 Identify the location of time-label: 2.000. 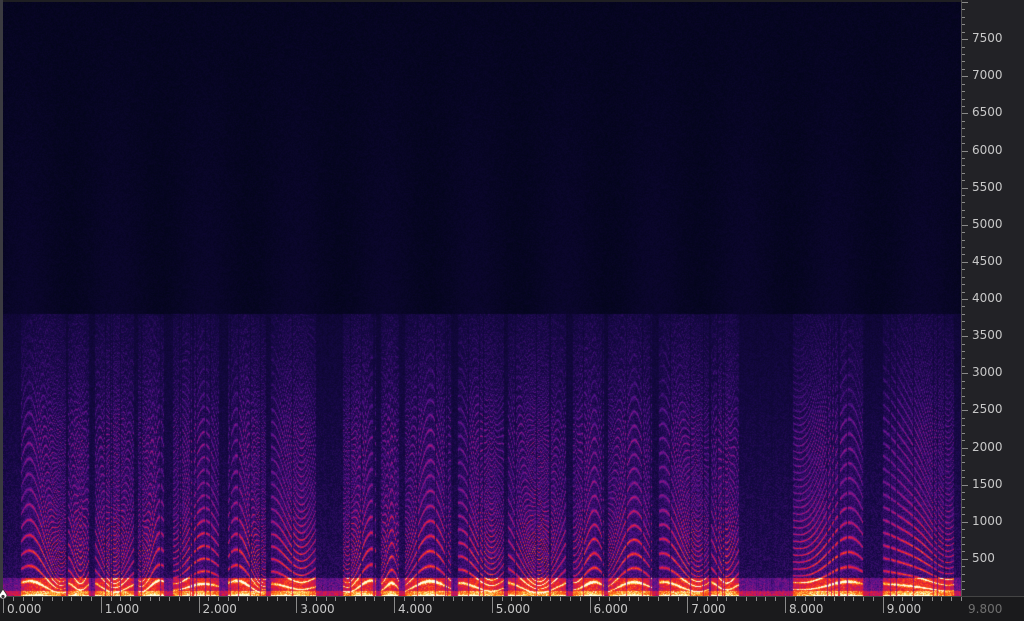
(219, 609).